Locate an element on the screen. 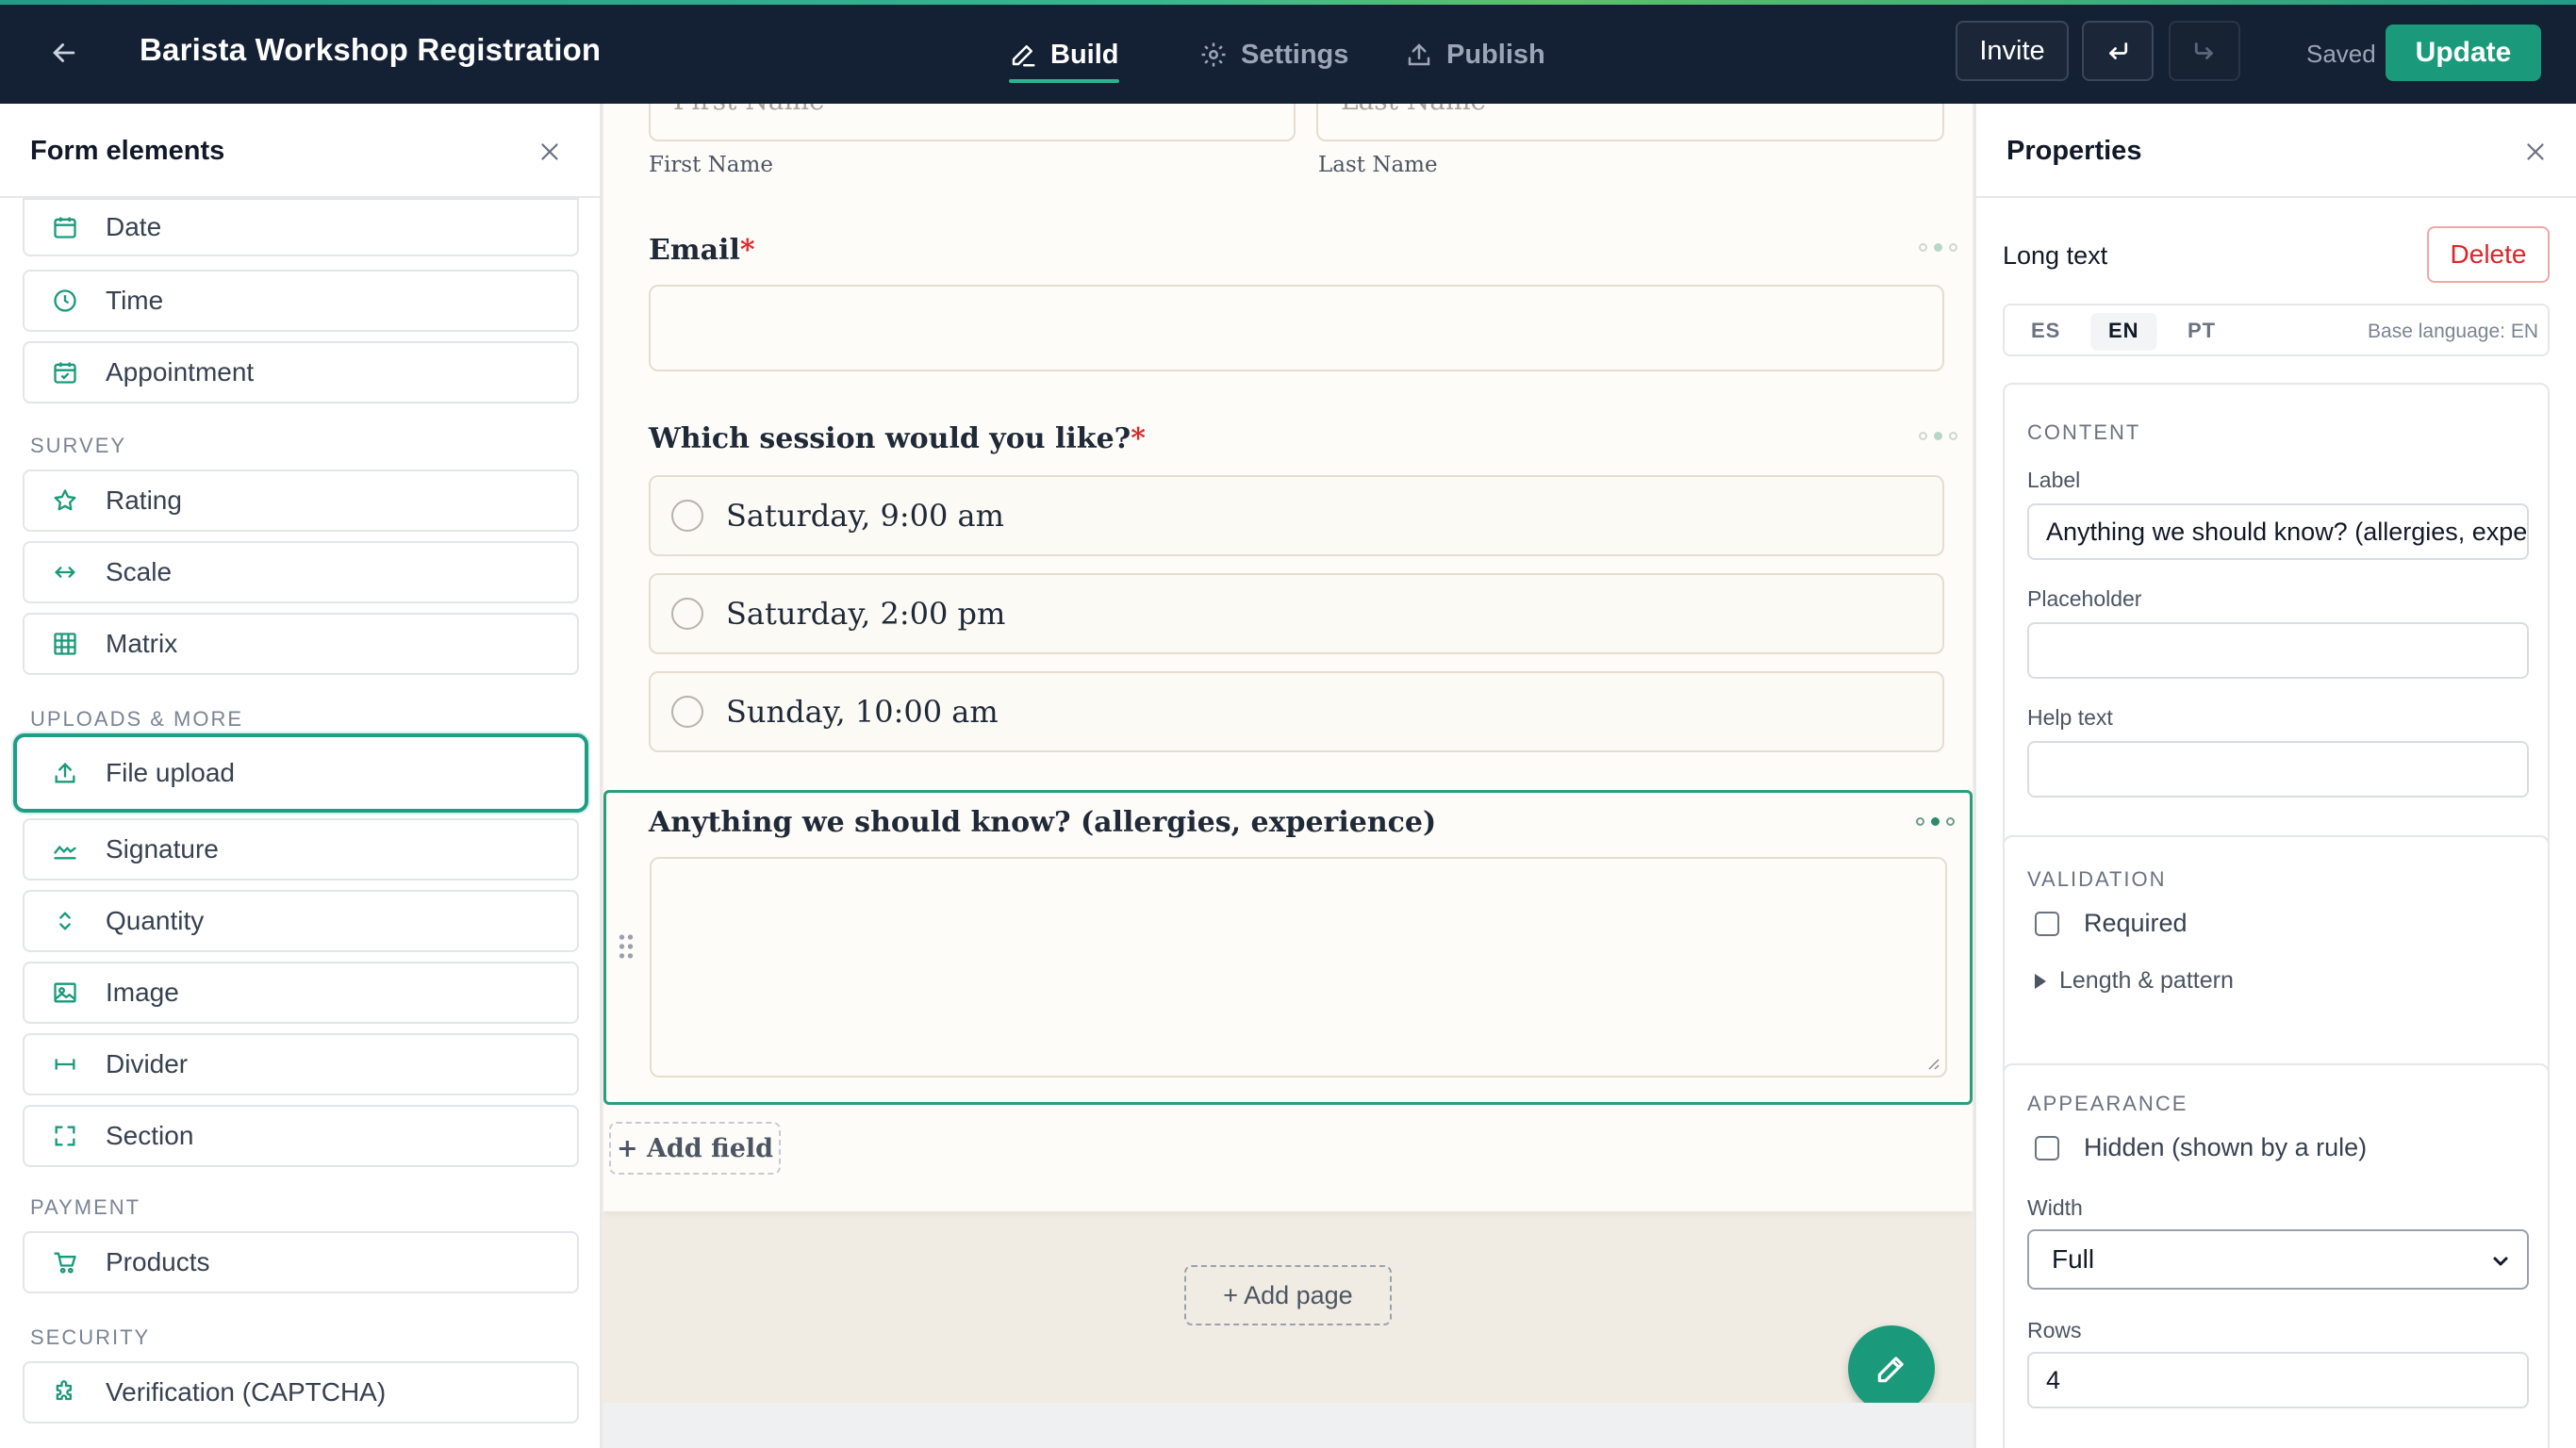 The height and width of the screenshot is (1448, 2576). add-page-button: + Add page is located at coordinates (1288, 1295).